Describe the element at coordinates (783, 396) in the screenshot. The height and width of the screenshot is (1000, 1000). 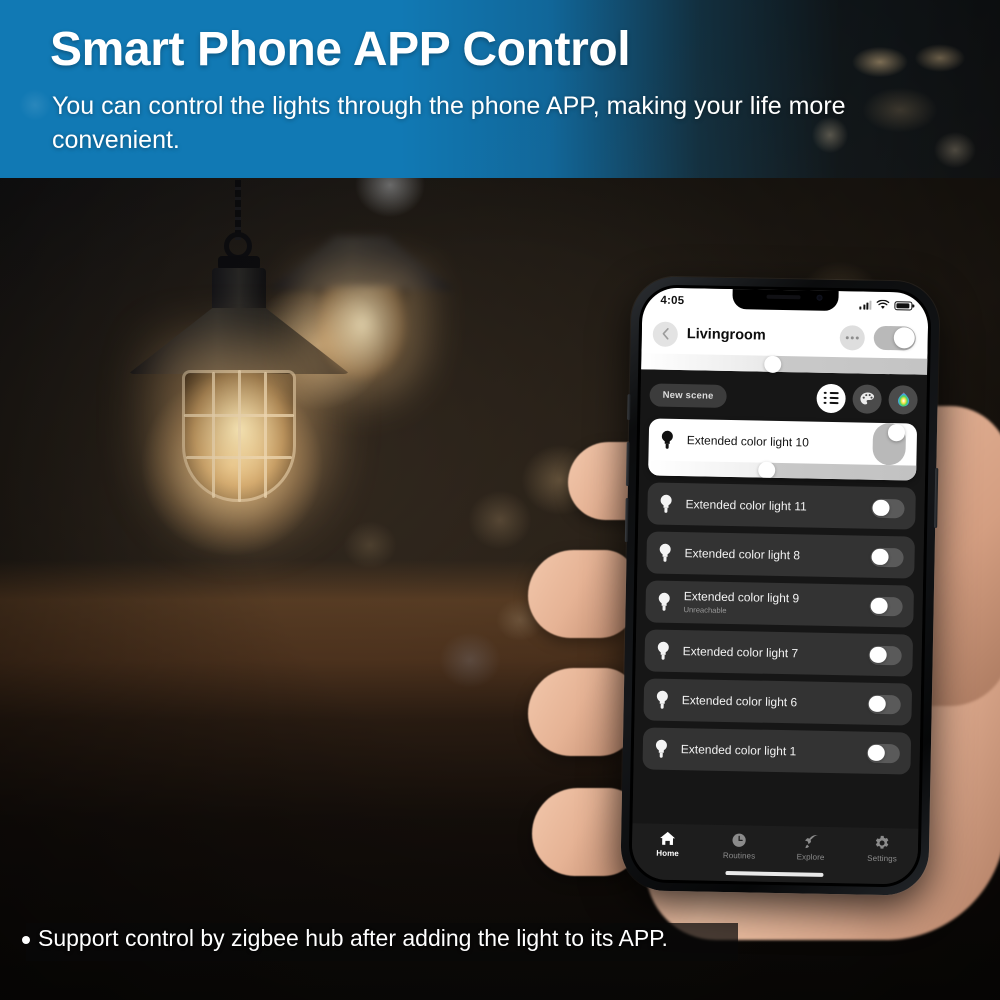
I see `scene-toolbar: New scene` at that location.